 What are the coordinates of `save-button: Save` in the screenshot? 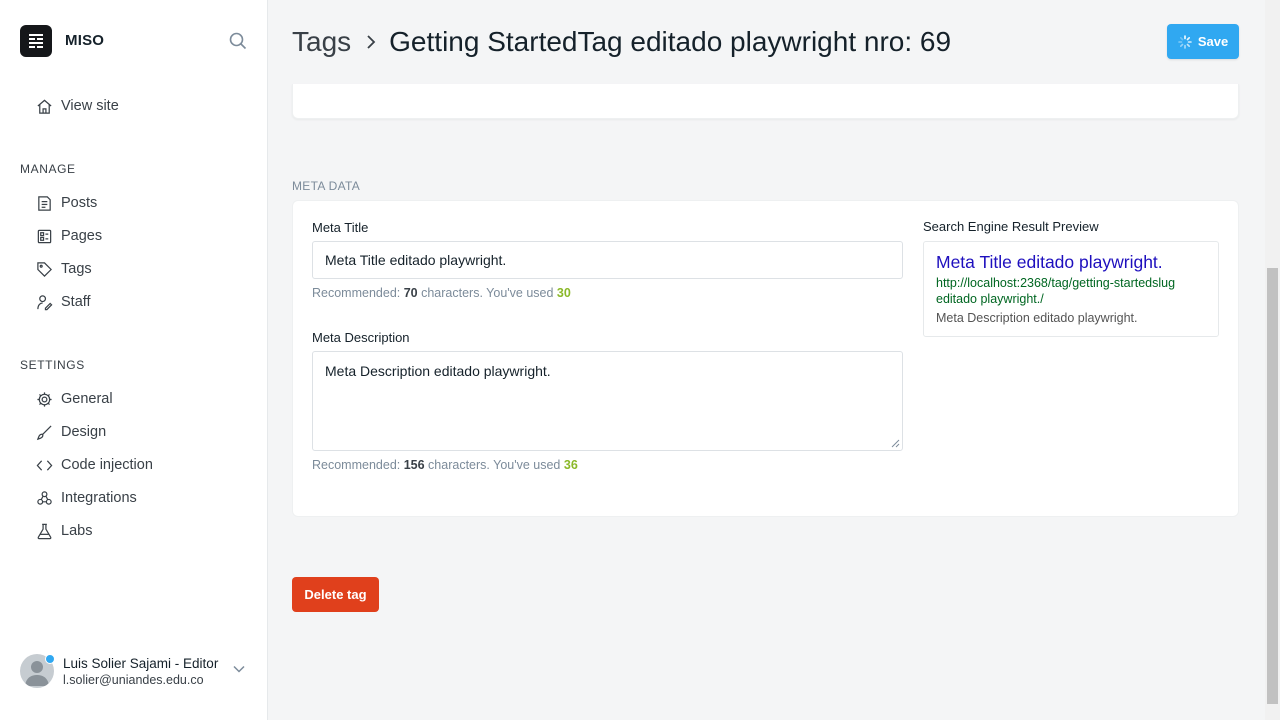 It's located at (1203, 41).